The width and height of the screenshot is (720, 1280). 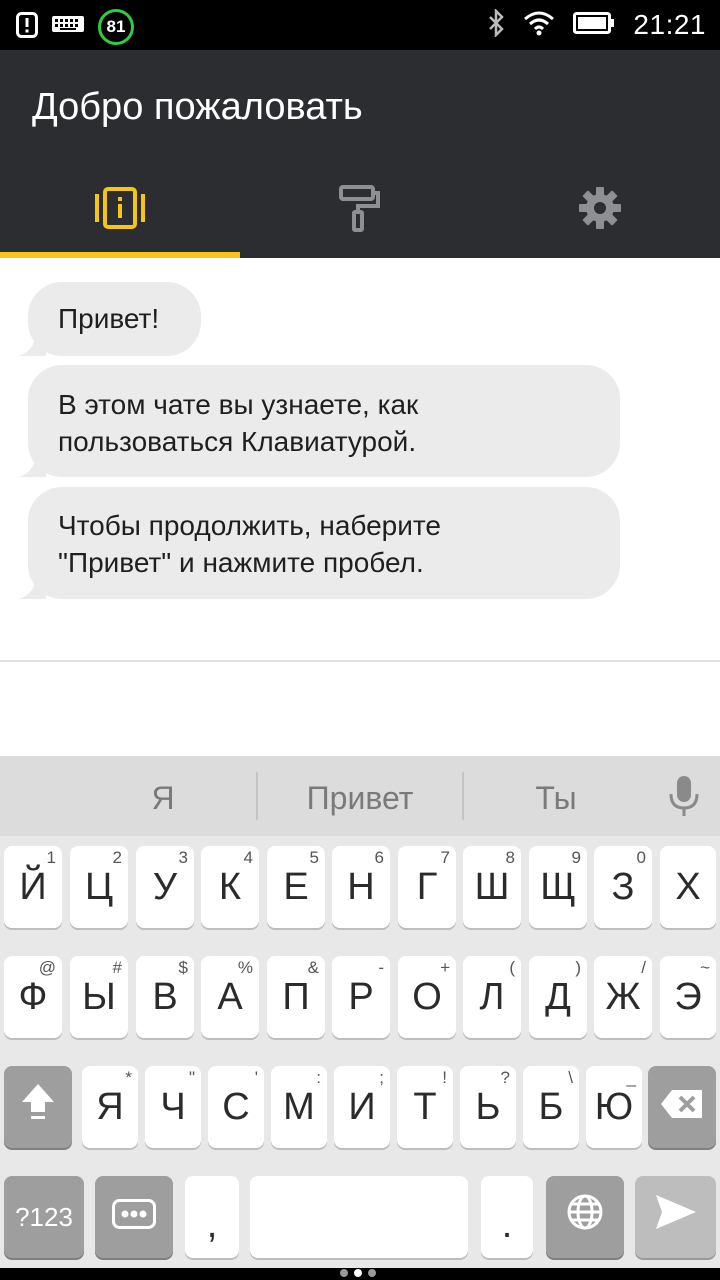 What do you see at coordinates (27, 27) in the screenshot?
I see `alert-icon` at bounding box center [27, 27].